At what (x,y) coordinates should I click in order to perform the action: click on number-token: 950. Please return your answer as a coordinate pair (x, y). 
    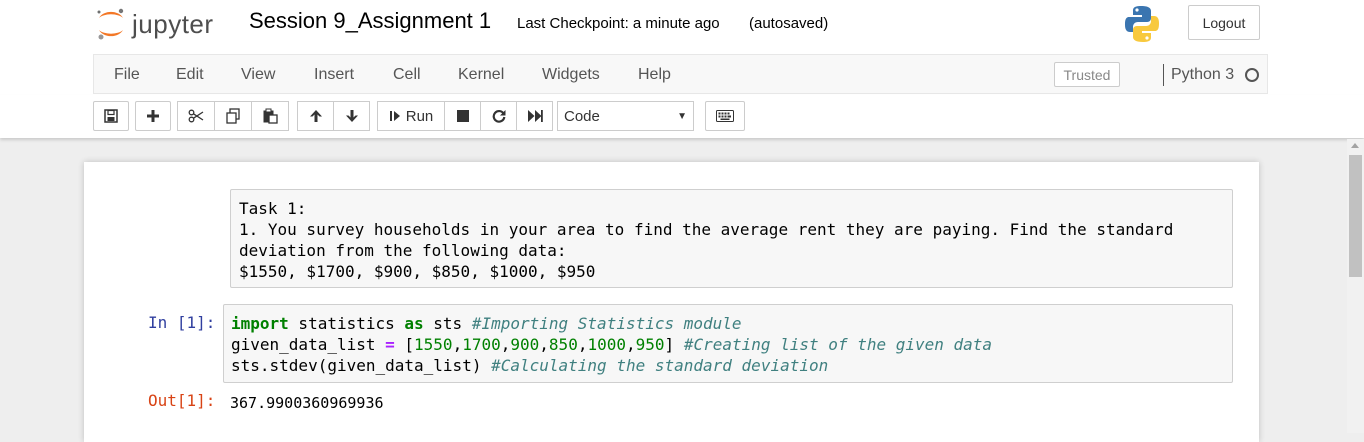
    Looking at the image, I should click on (650, 344).